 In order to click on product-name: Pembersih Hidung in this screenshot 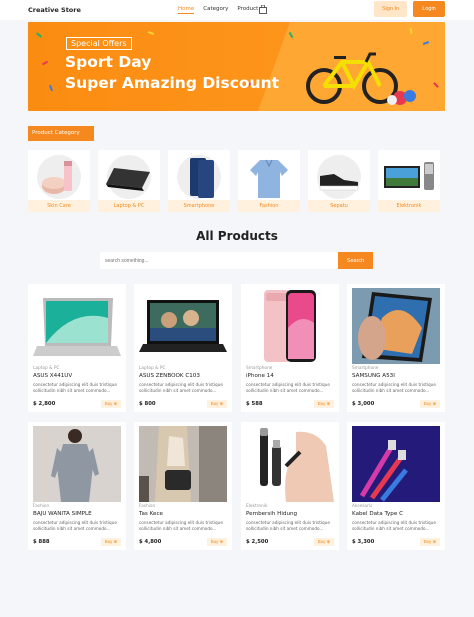, I will do `click(271, 514)`.